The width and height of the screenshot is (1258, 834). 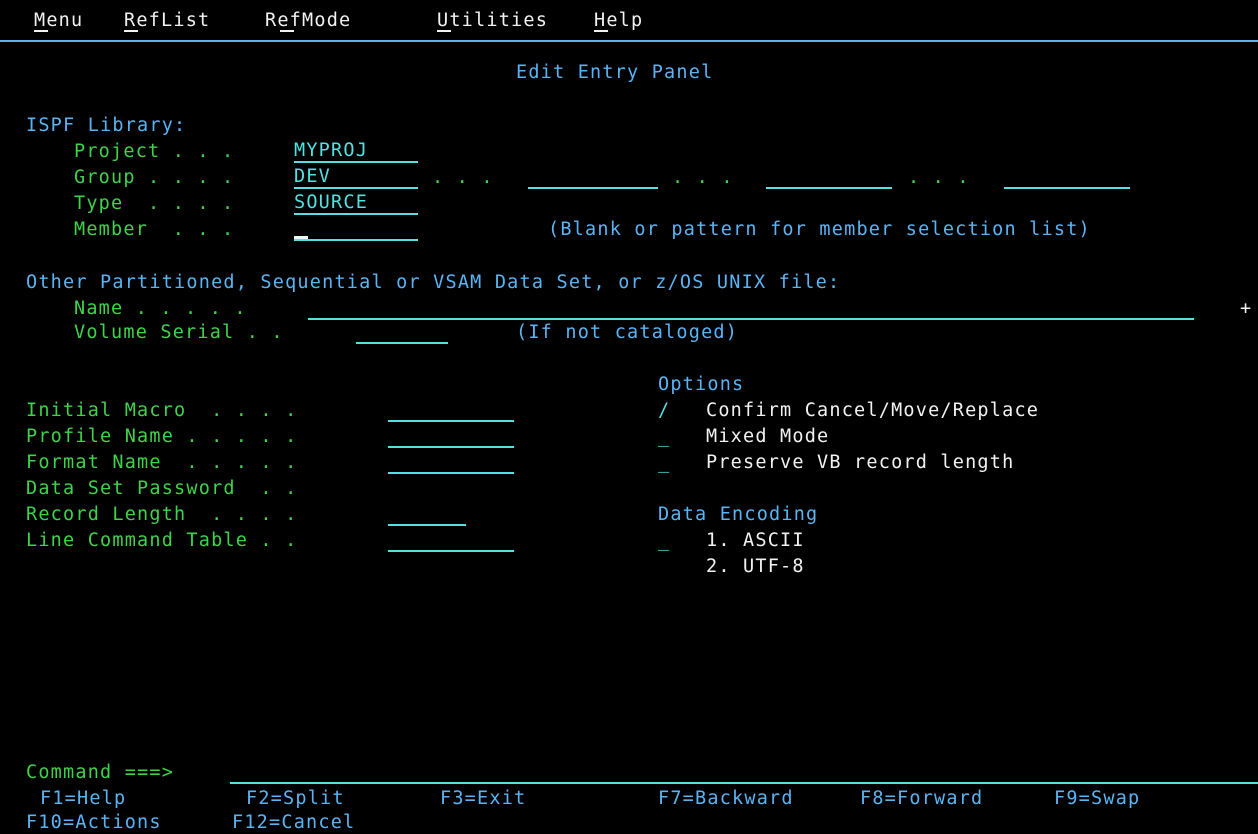 I want to click on record-length-field, so click(x=427, y=515).